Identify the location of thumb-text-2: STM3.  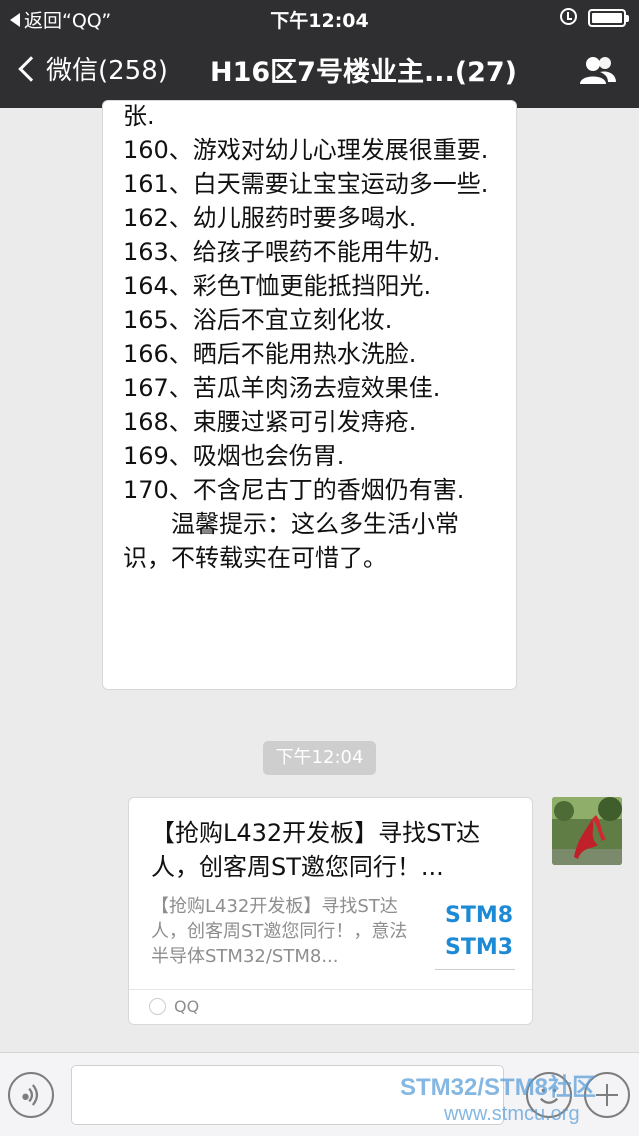
(479, 947).